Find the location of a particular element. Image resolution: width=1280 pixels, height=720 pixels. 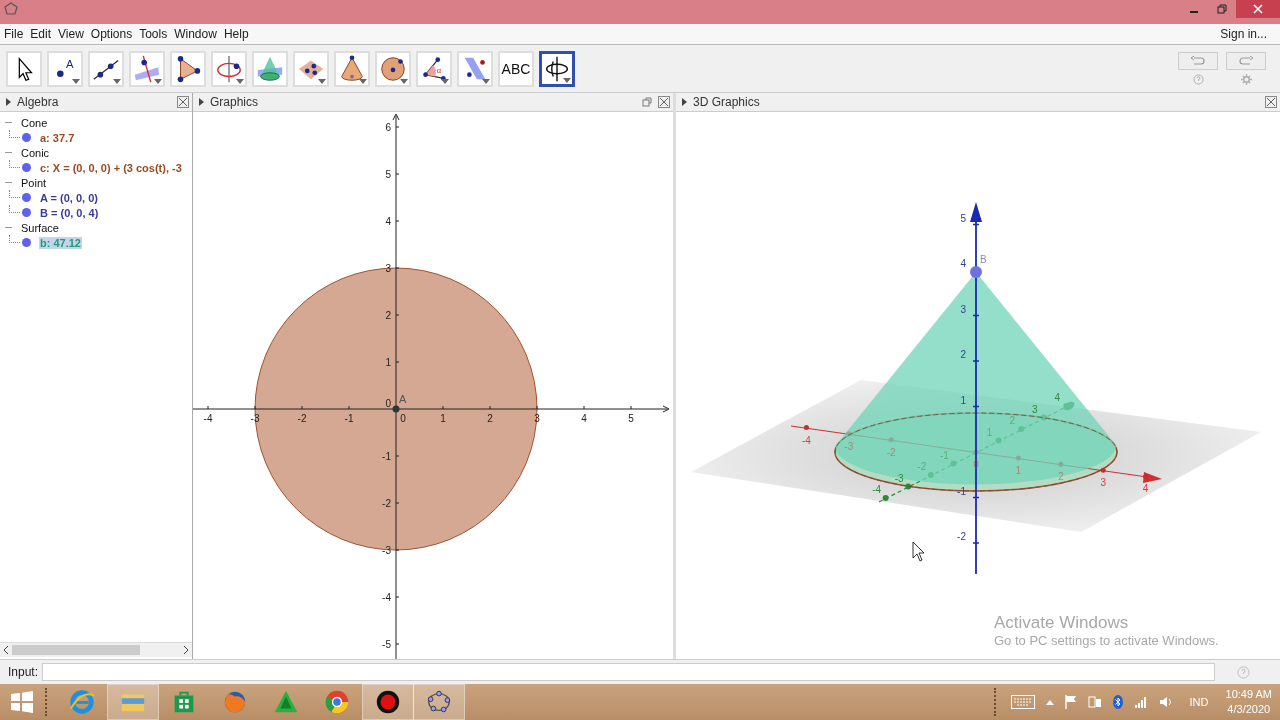

group-label: Conic is located at coordinates (35, 152).